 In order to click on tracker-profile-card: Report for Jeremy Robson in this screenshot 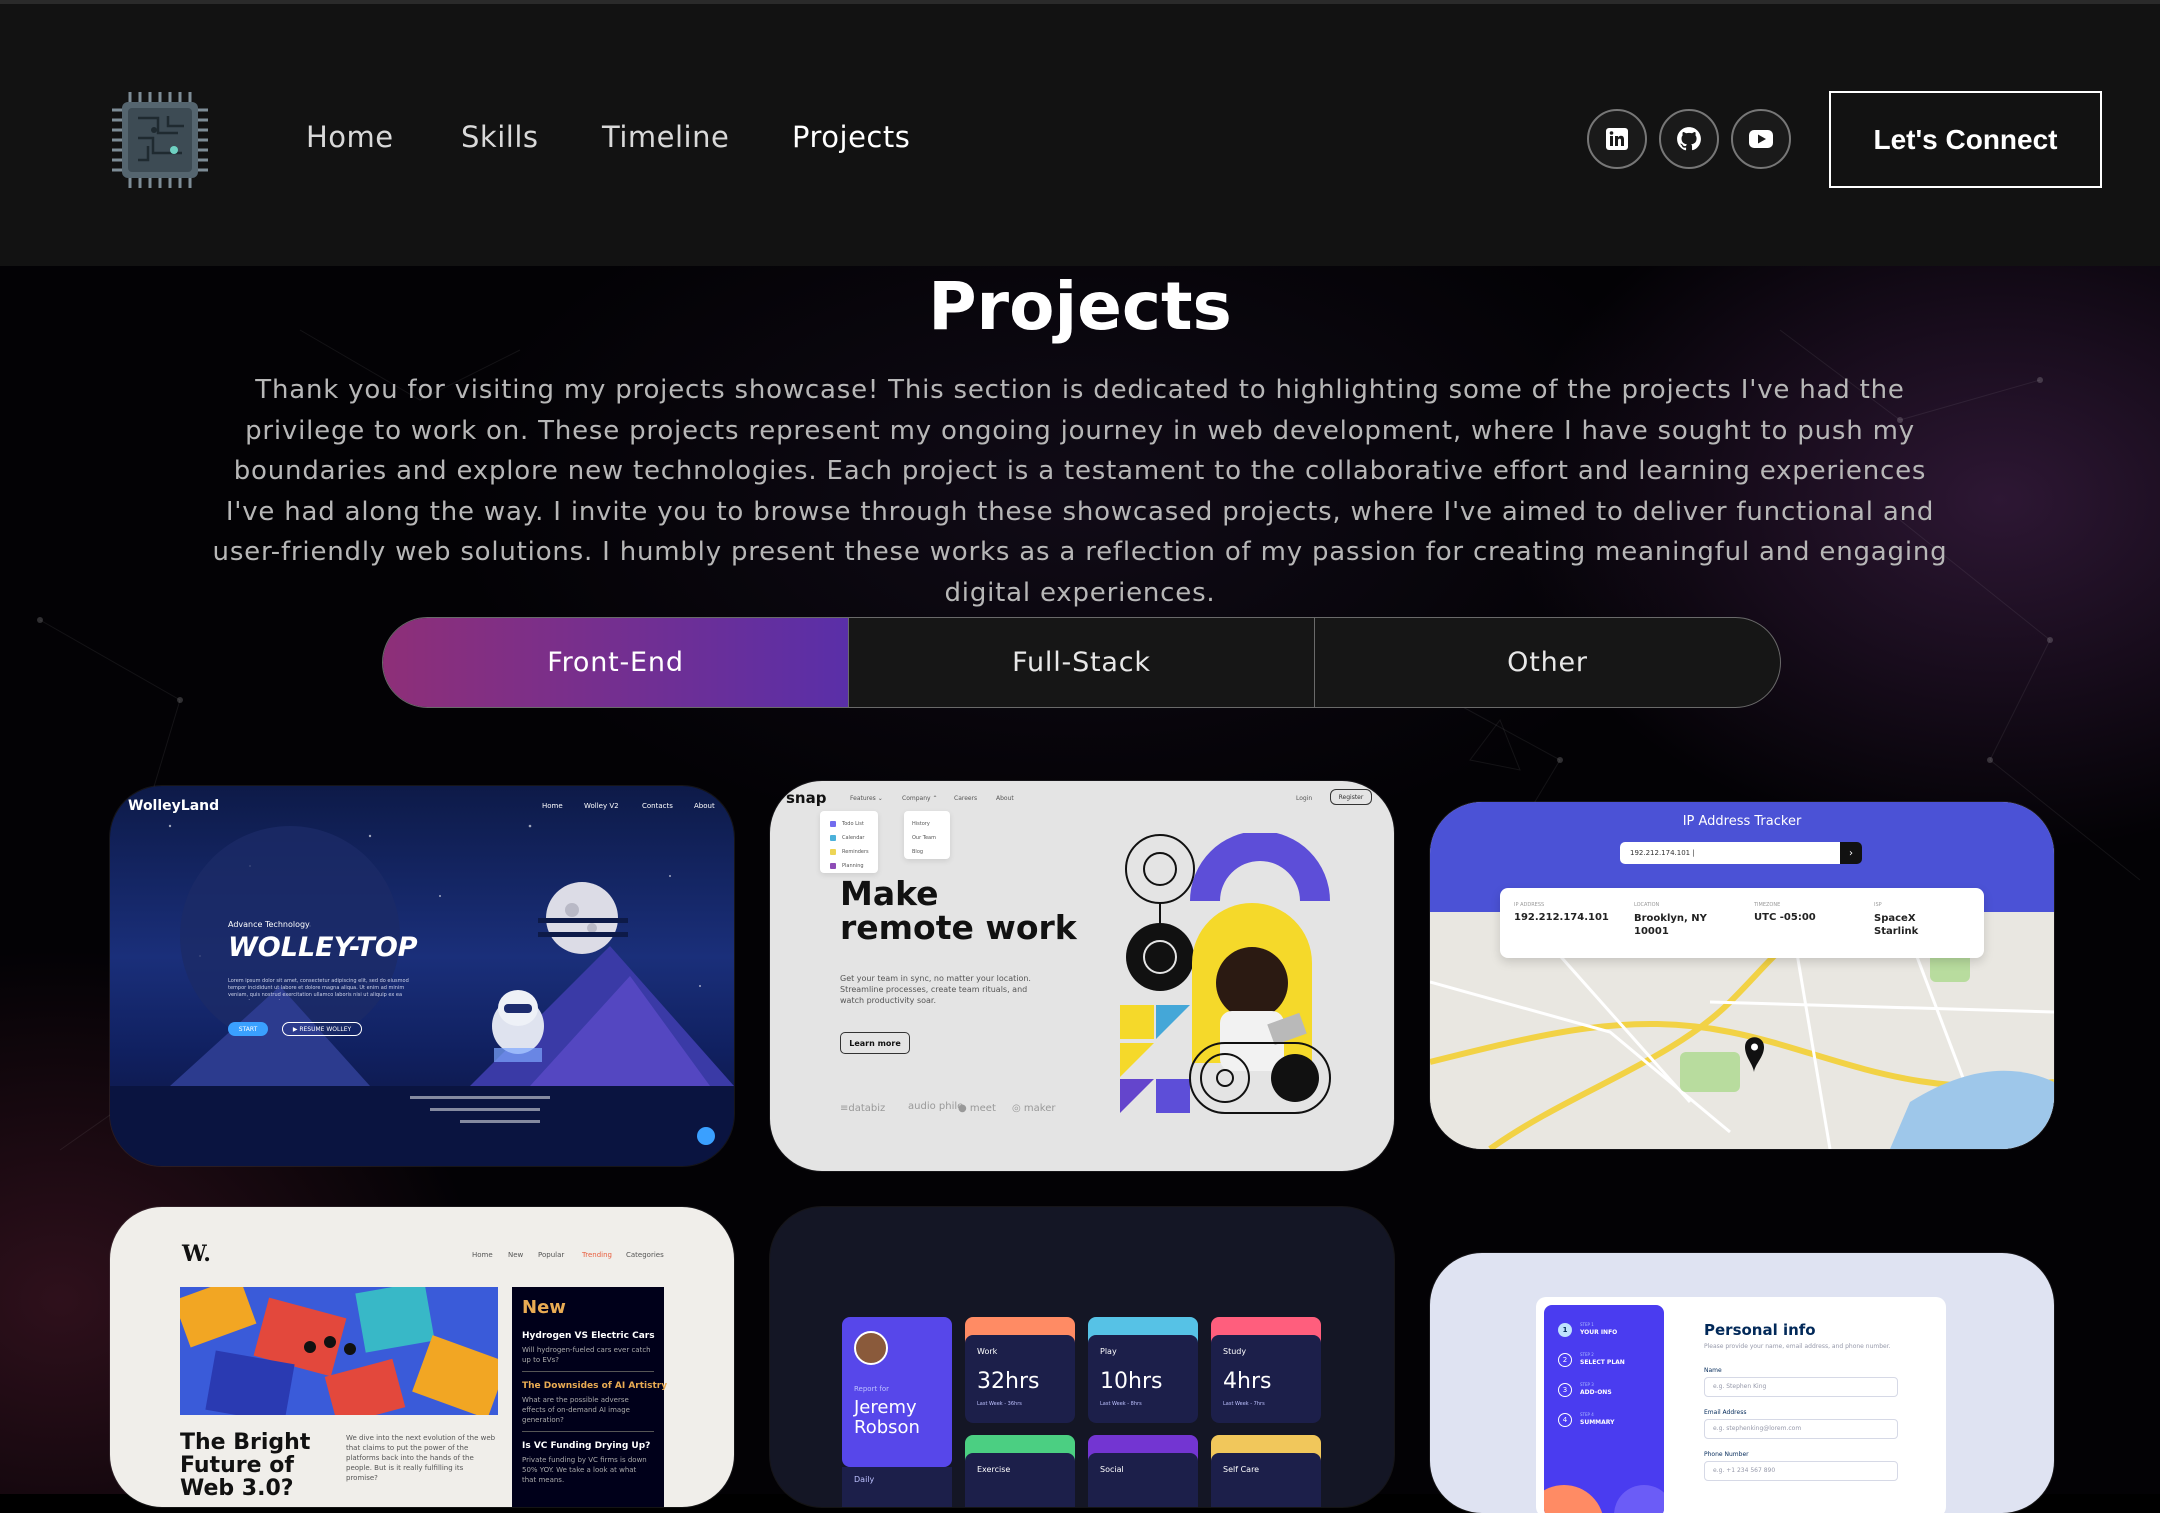, I will do `click(897, 1392)`.